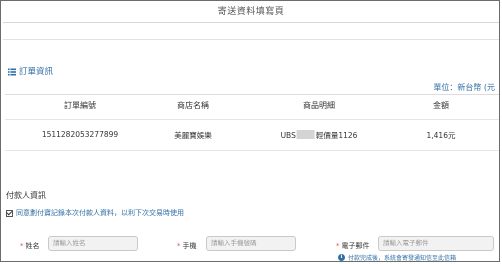 The image size is (502, 264). What do you see at coordinates (100, 213) in the screenshot?
I see `remember-payer-label: 同意劃付寶記錄本次付款人資料，以利下次交易時使用` at bounding box center [100, 213].